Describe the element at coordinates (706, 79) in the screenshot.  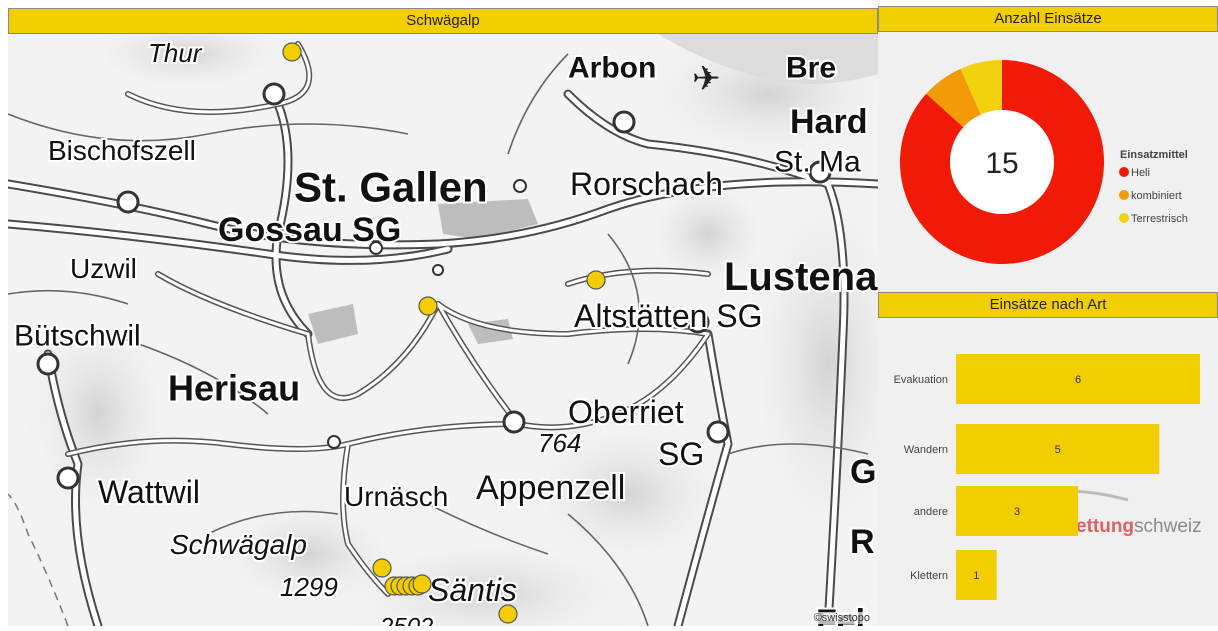
I see `airport-icon: ✈` at that location.